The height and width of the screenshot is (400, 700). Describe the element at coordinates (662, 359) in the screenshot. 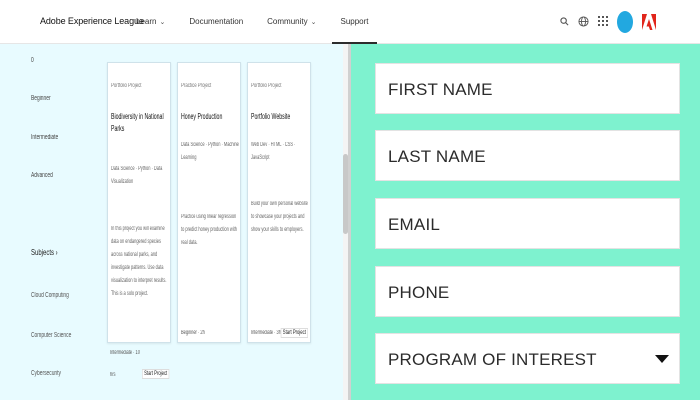

I see `dropdown-caret-icon` at that location.